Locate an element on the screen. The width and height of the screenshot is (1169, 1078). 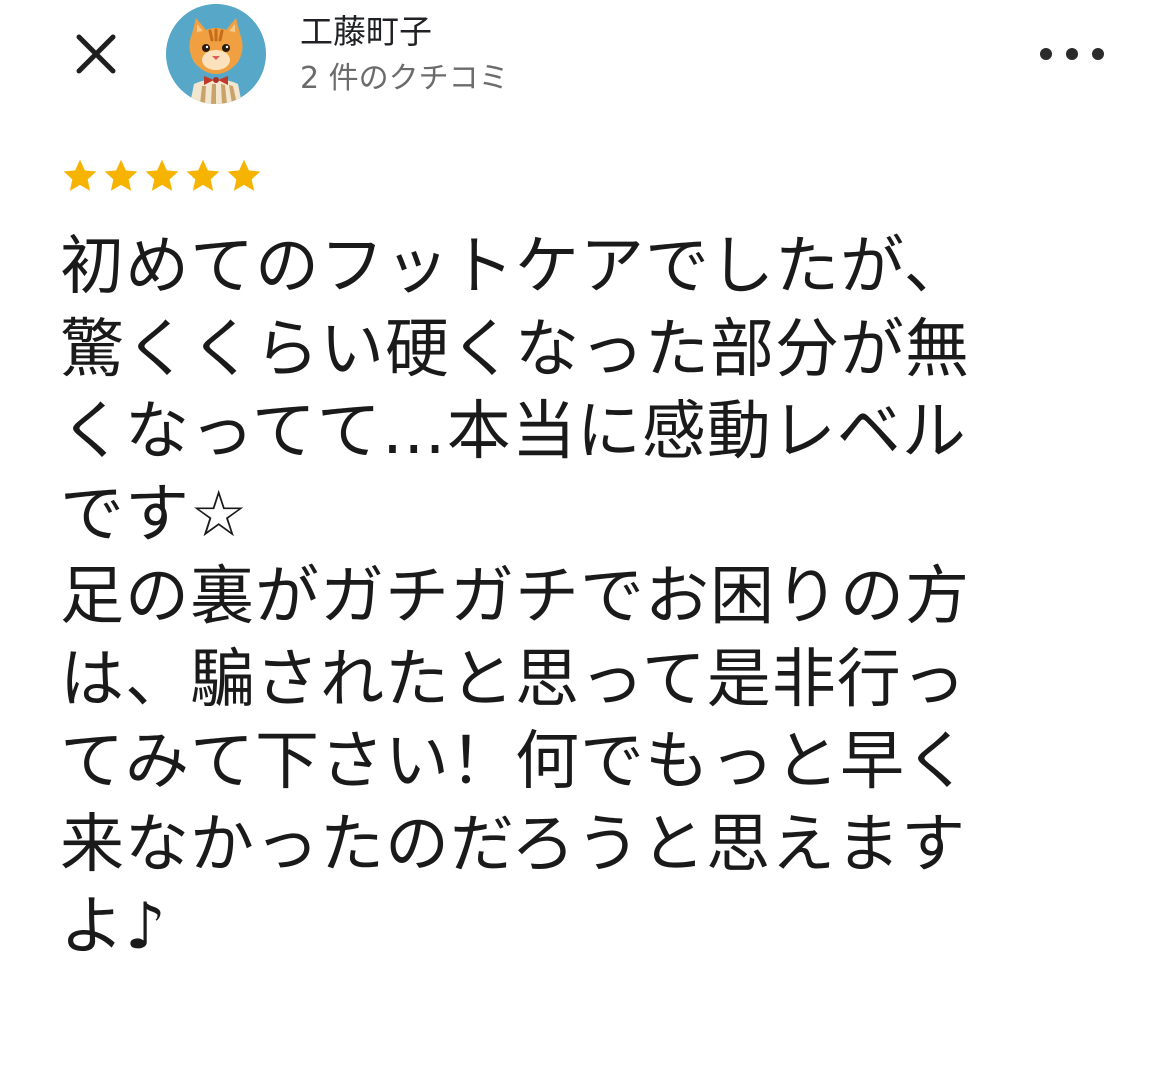
reviewer-name: 工藤町子 is located at coordinates (366, 32).